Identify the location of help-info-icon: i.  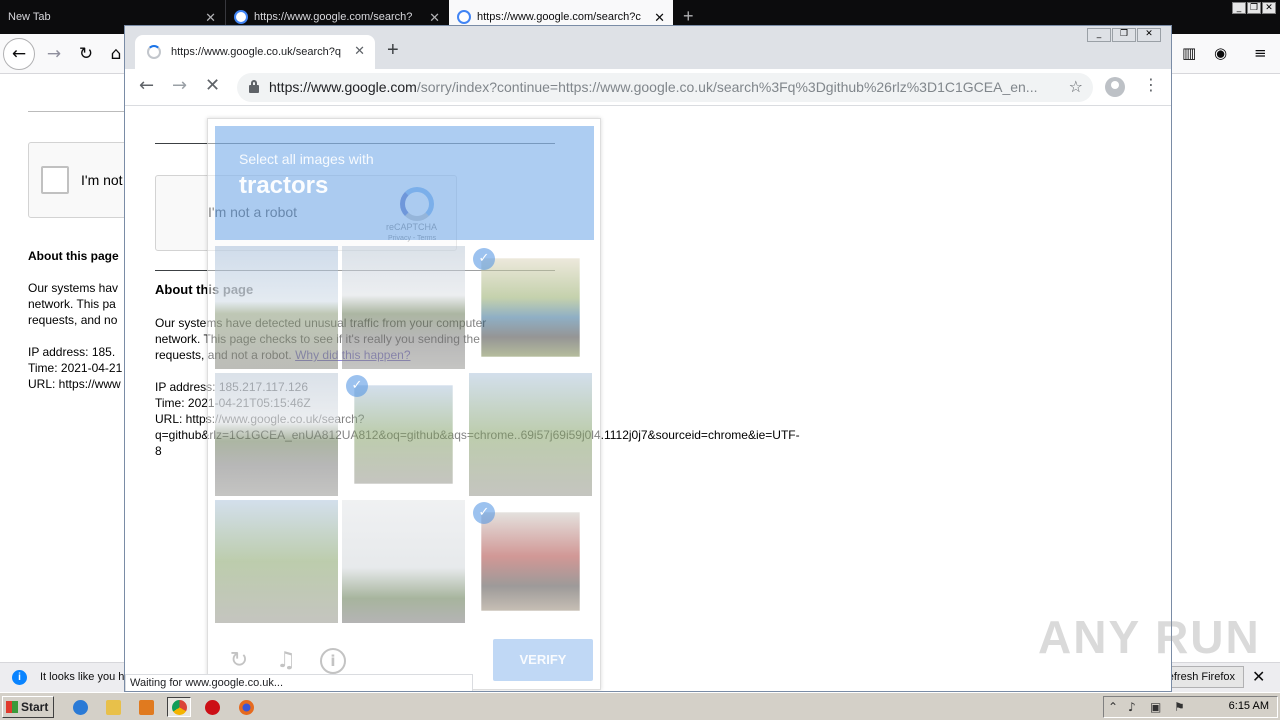
(333, 661).